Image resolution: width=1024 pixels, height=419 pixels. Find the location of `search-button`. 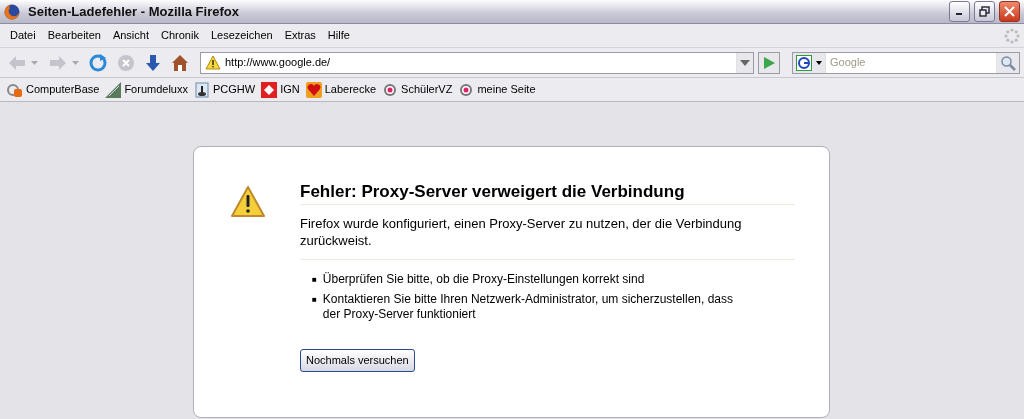

search-button is located at coordinates (1007, 62).